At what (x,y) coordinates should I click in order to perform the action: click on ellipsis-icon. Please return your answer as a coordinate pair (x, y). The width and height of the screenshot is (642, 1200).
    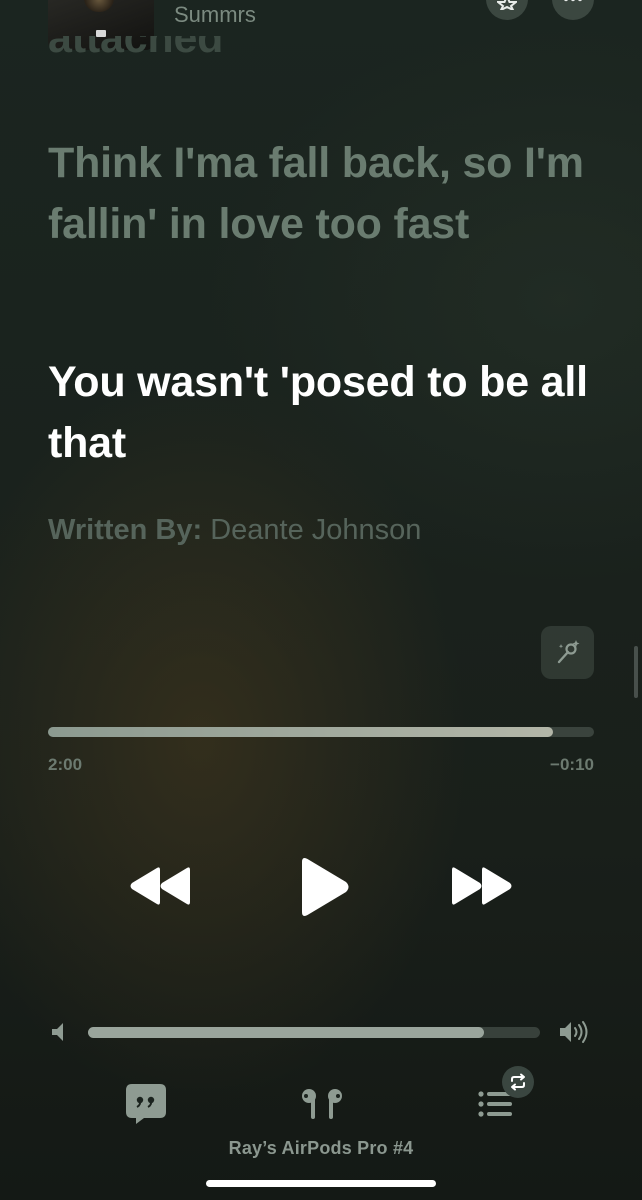
    Looking at the image, I should click on (573, 1).